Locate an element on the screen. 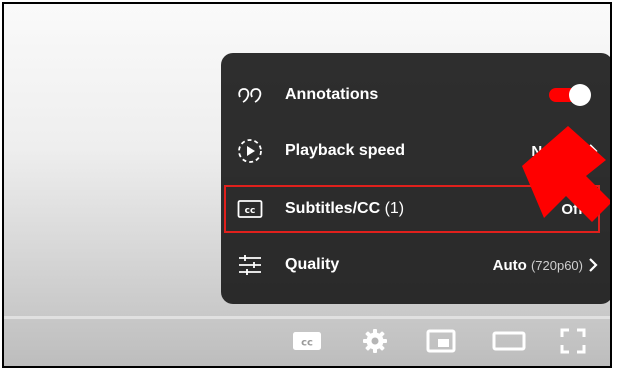  menu-item-quality: Quality Auto (720p60) is located at coordinates (415, 265).